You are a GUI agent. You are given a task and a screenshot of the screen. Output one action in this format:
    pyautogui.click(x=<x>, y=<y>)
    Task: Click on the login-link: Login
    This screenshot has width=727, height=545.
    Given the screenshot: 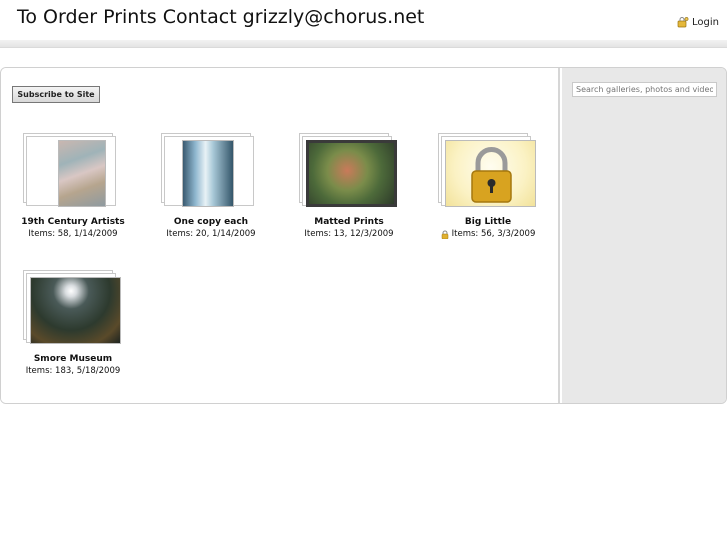 What is the action you would take?
    pyautogui.click(x=698, y=22)
    